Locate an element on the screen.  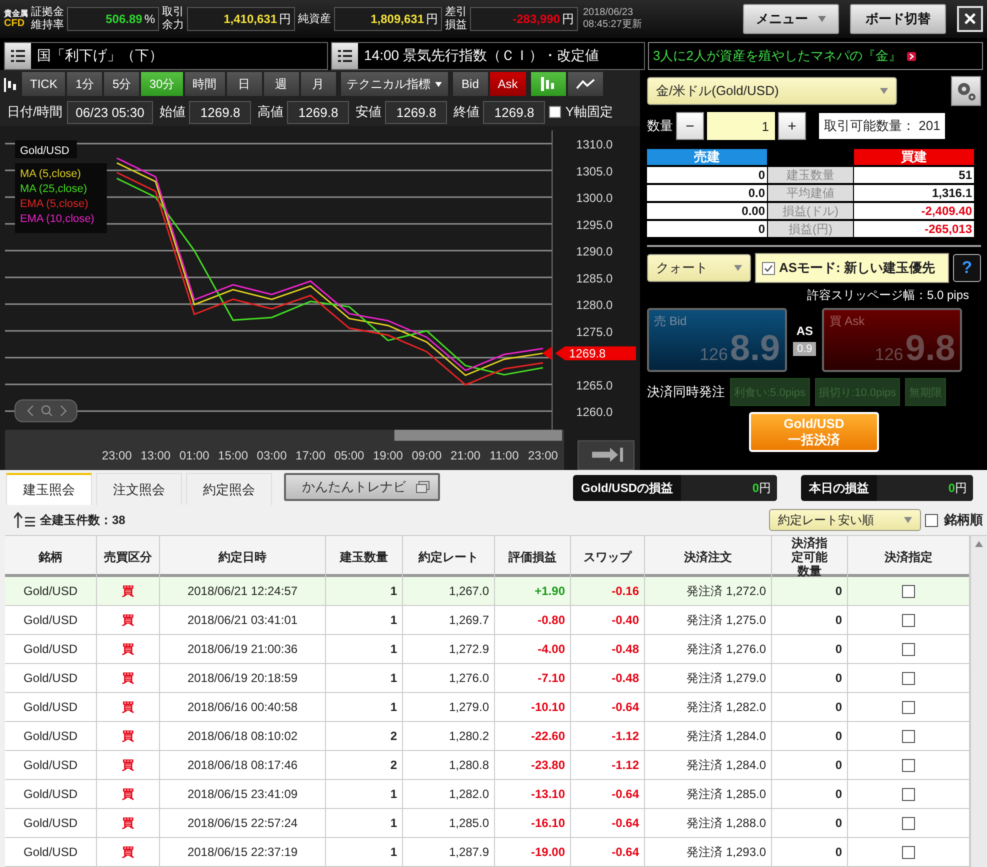
scrollbar is located at coordinates (978, 701).